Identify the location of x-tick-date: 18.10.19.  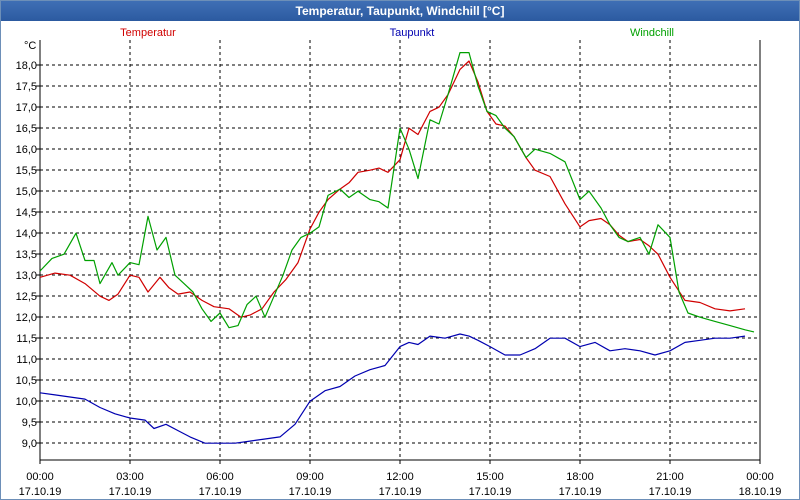
(760, 492).